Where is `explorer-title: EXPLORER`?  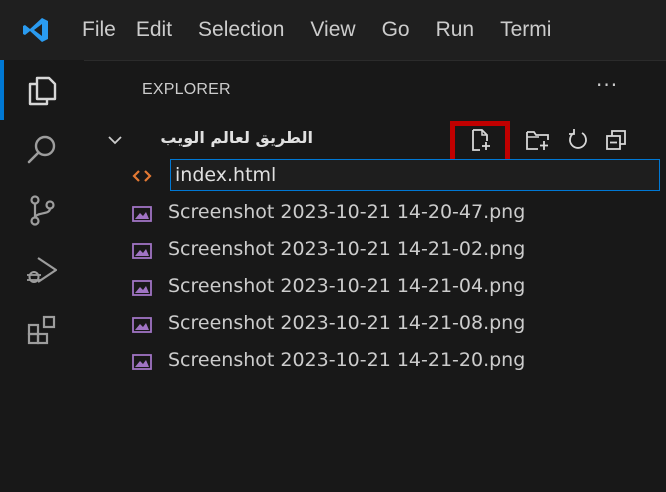
explorer-title: EXPLORER is located at coordinates (186, 89).